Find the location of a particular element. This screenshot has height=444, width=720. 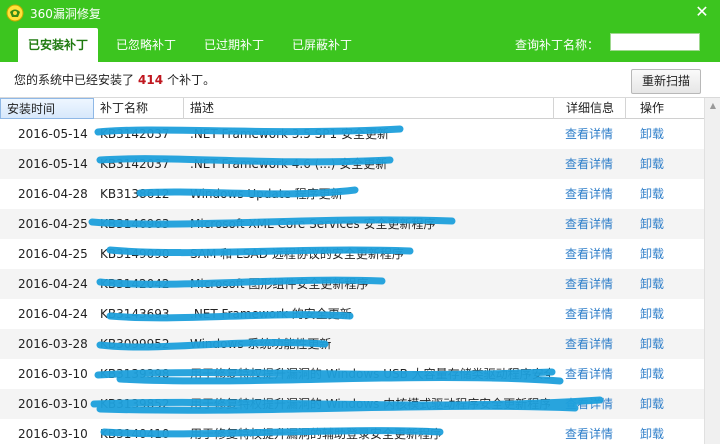

title-bar: 360漏洞修复 ✕ is located at coordinates (360, 13).